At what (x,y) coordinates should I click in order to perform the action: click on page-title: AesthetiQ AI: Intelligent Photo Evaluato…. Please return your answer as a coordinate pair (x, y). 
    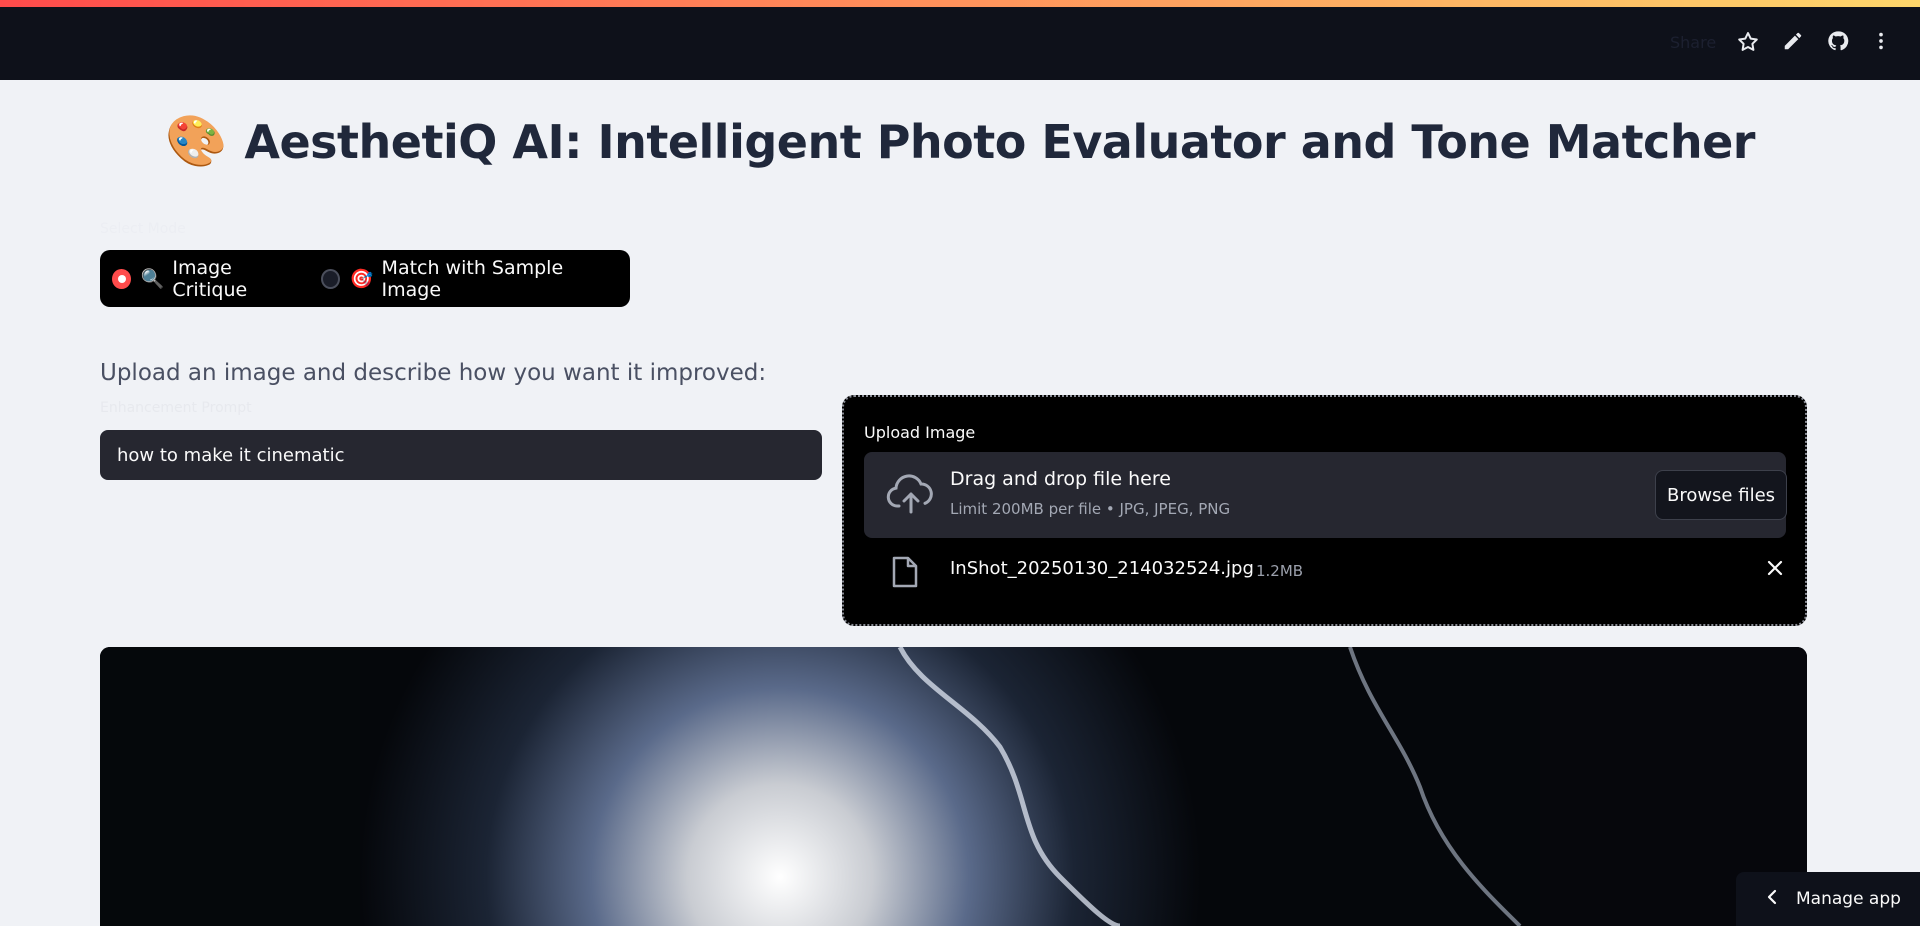
    Looking at the image, I should click on (999, 141).